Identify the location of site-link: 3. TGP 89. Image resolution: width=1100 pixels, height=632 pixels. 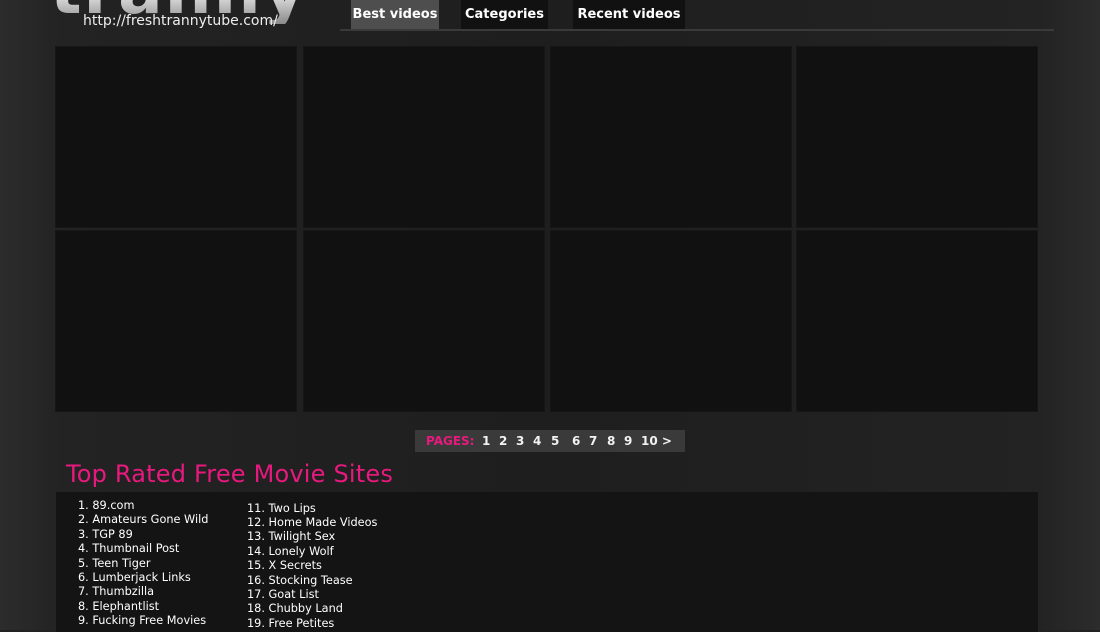
(105, 534).